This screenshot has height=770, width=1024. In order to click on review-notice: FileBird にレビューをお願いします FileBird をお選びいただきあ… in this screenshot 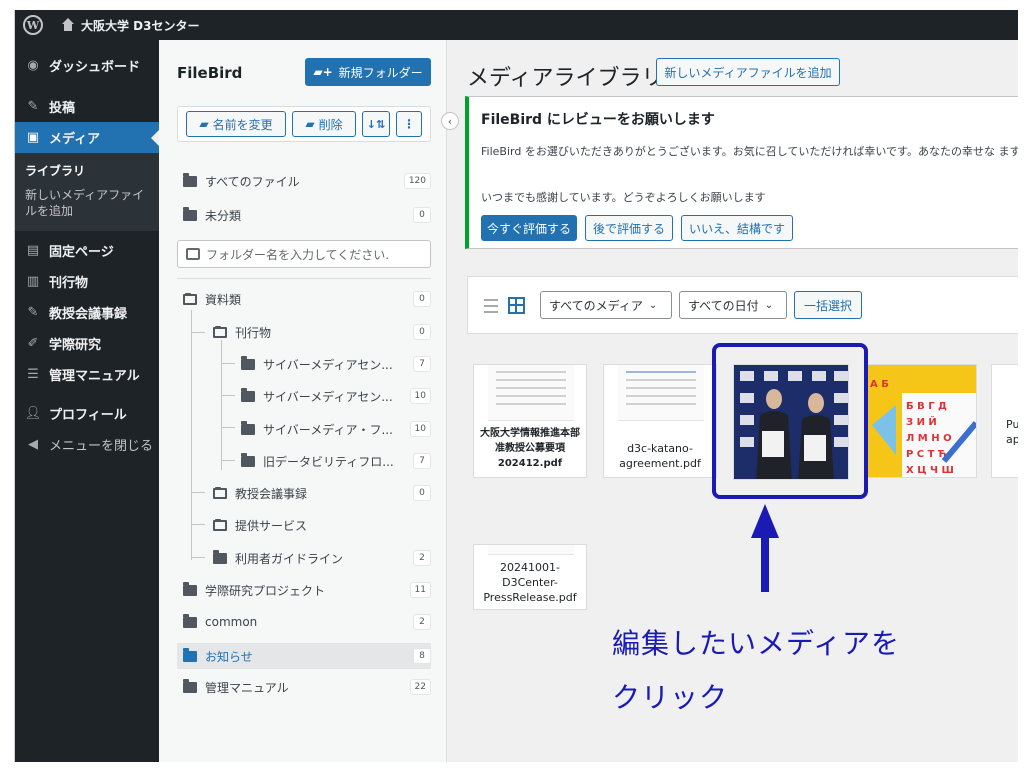, I will do `click(741, 172)`.